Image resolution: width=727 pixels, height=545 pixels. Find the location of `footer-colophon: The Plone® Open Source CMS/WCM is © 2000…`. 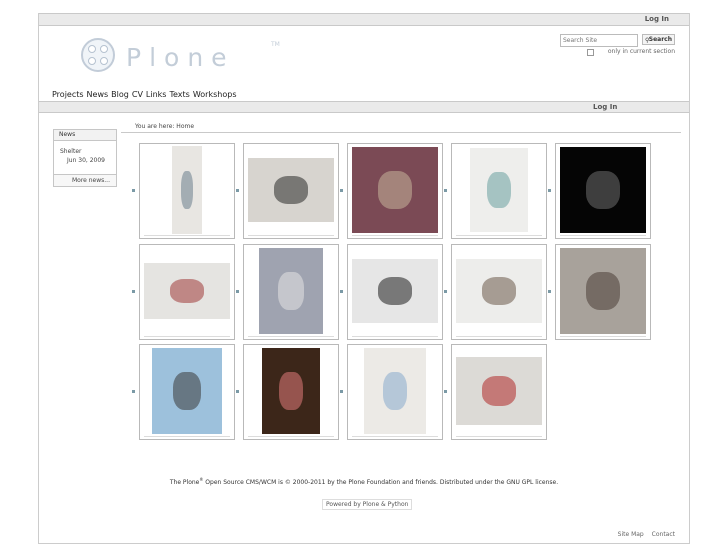

footer-colophon: The Plone® Open Source CMS/WCM is © 2000… is located at coordinates (364, 481).